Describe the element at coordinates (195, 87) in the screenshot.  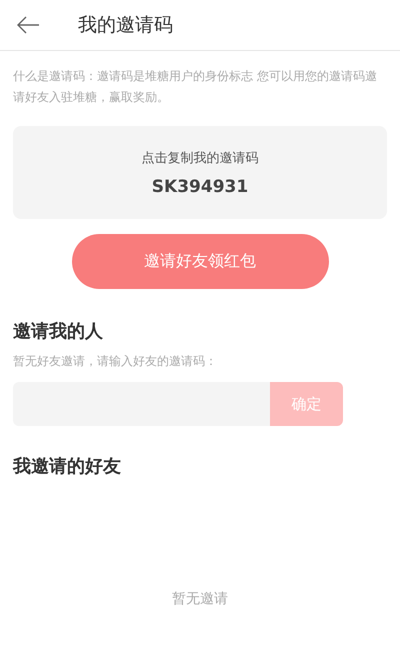
I see `intro-text: 什么是邀请码：邀请码是堆糖用户的身份标志 您可以用您的邀请码邀请好友入驻堆糖，赢取奖励。` at that location.